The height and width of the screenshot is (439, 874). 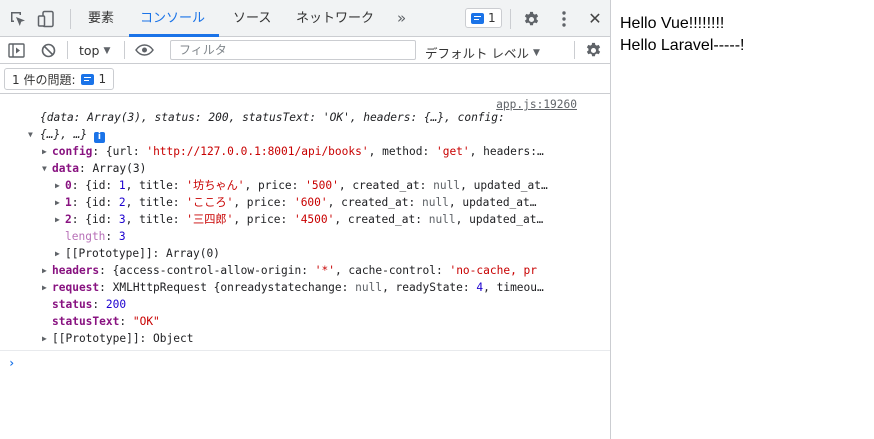 What do you see at coordinates (682, 45) in the screenshot?
I see `hello-laravel-text: Hello Laravel-----!` at bounding box center [682, 45].